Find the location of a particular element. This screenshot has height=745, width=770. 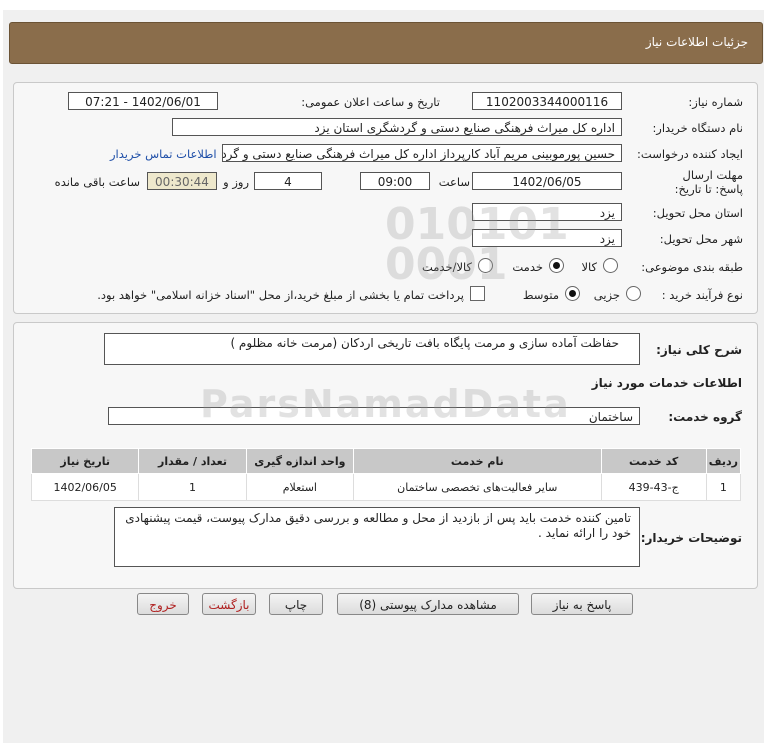

reply-button: پاسخ به نیاز is located at coordinates (582, 604).